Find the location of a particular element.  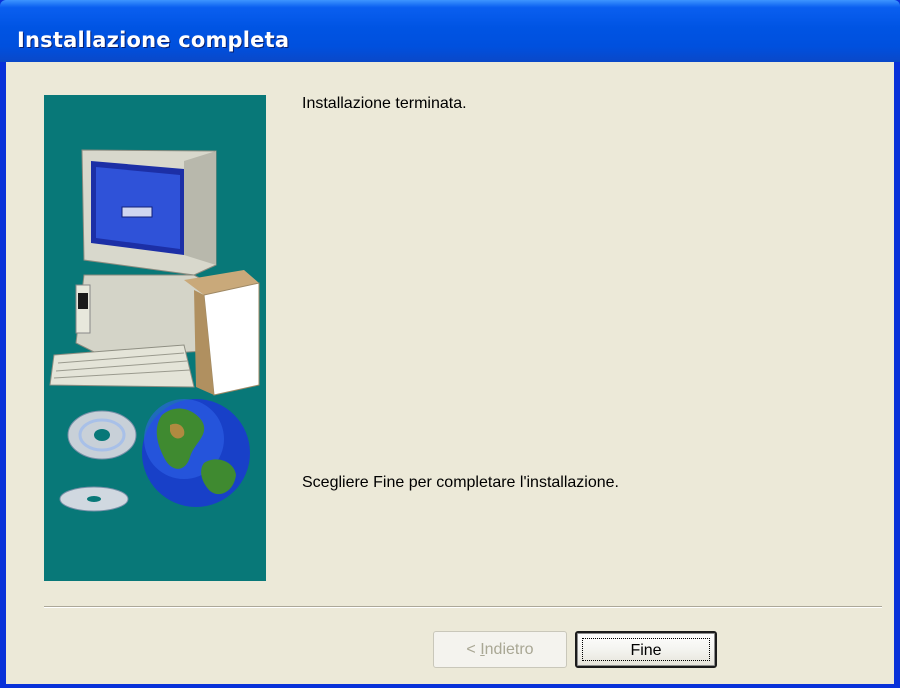

finish-button: Fine is located at coordinates (646, 649).